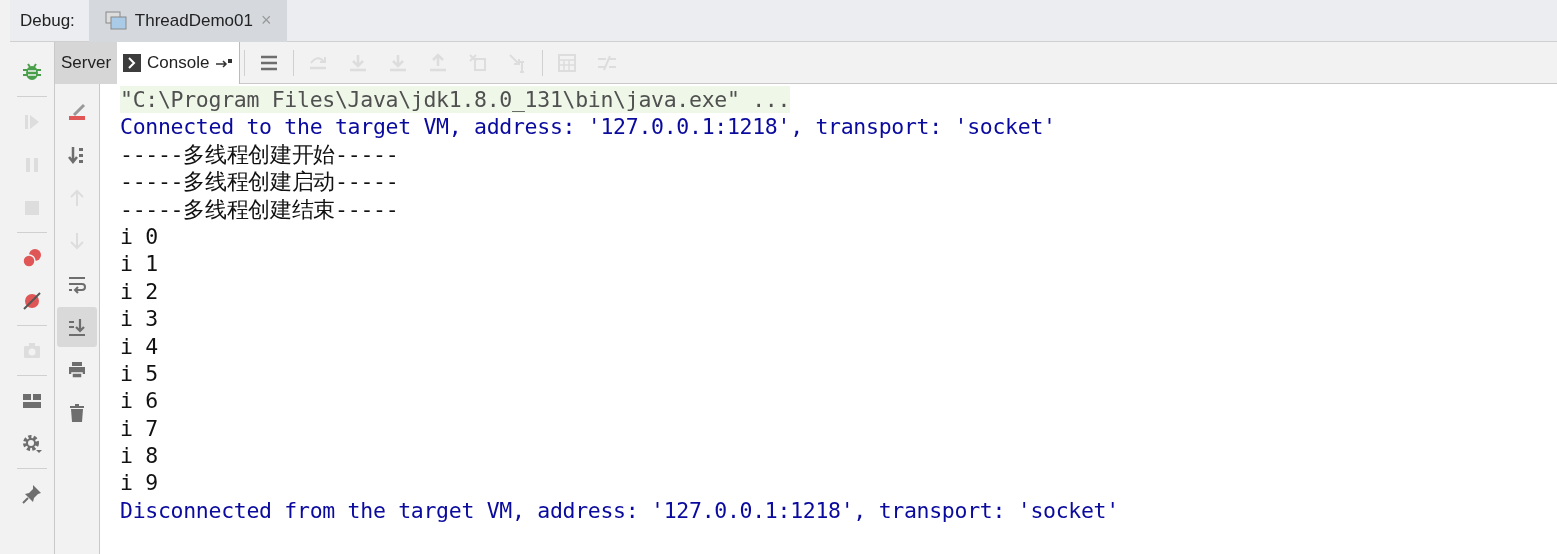 The height and width of the screenshot is (554, 1557). I want to click on mute-breakpoints-icon, so click(32, 300).